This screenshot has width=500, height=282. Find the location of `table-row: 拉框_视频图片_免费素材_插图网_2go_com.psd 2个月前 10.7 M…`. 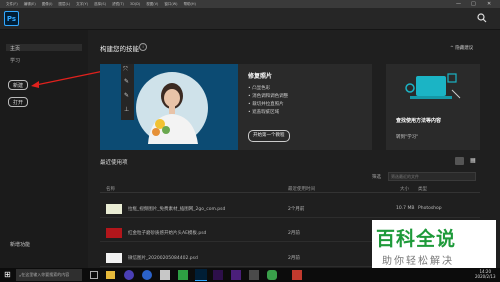

table-row: 拉框_视频图片_免费素材_插图网_2go_com.psd 2个月前 10.7 M… is located at coordinates (290, 209).